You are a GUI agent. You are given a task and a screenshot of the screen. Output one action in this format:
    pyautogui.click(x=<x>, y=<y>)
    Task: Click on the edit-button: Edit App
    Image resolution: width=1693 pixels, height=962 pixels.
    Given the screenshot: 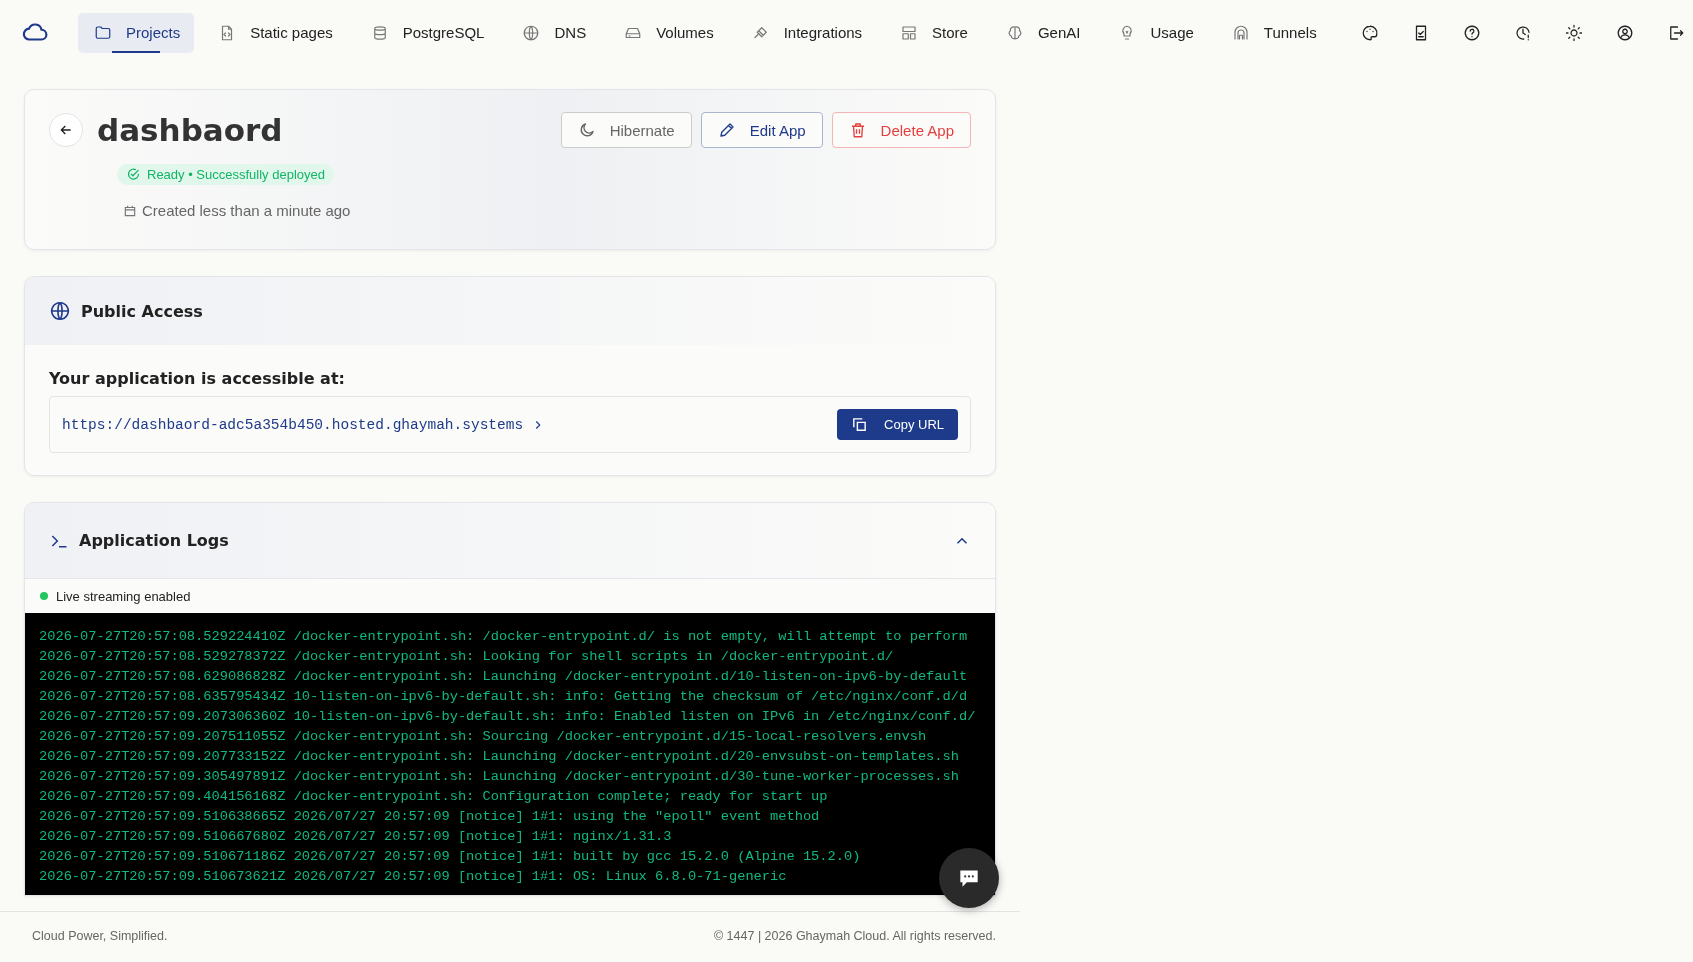 What is the action you would take?
    pyautogui.click(x=761, y=130)
    